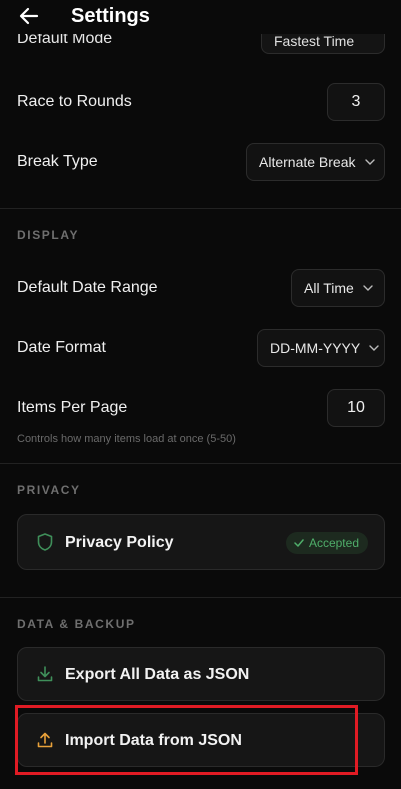  I want to click on status-badge-label: Accepted, so click(333, 543).